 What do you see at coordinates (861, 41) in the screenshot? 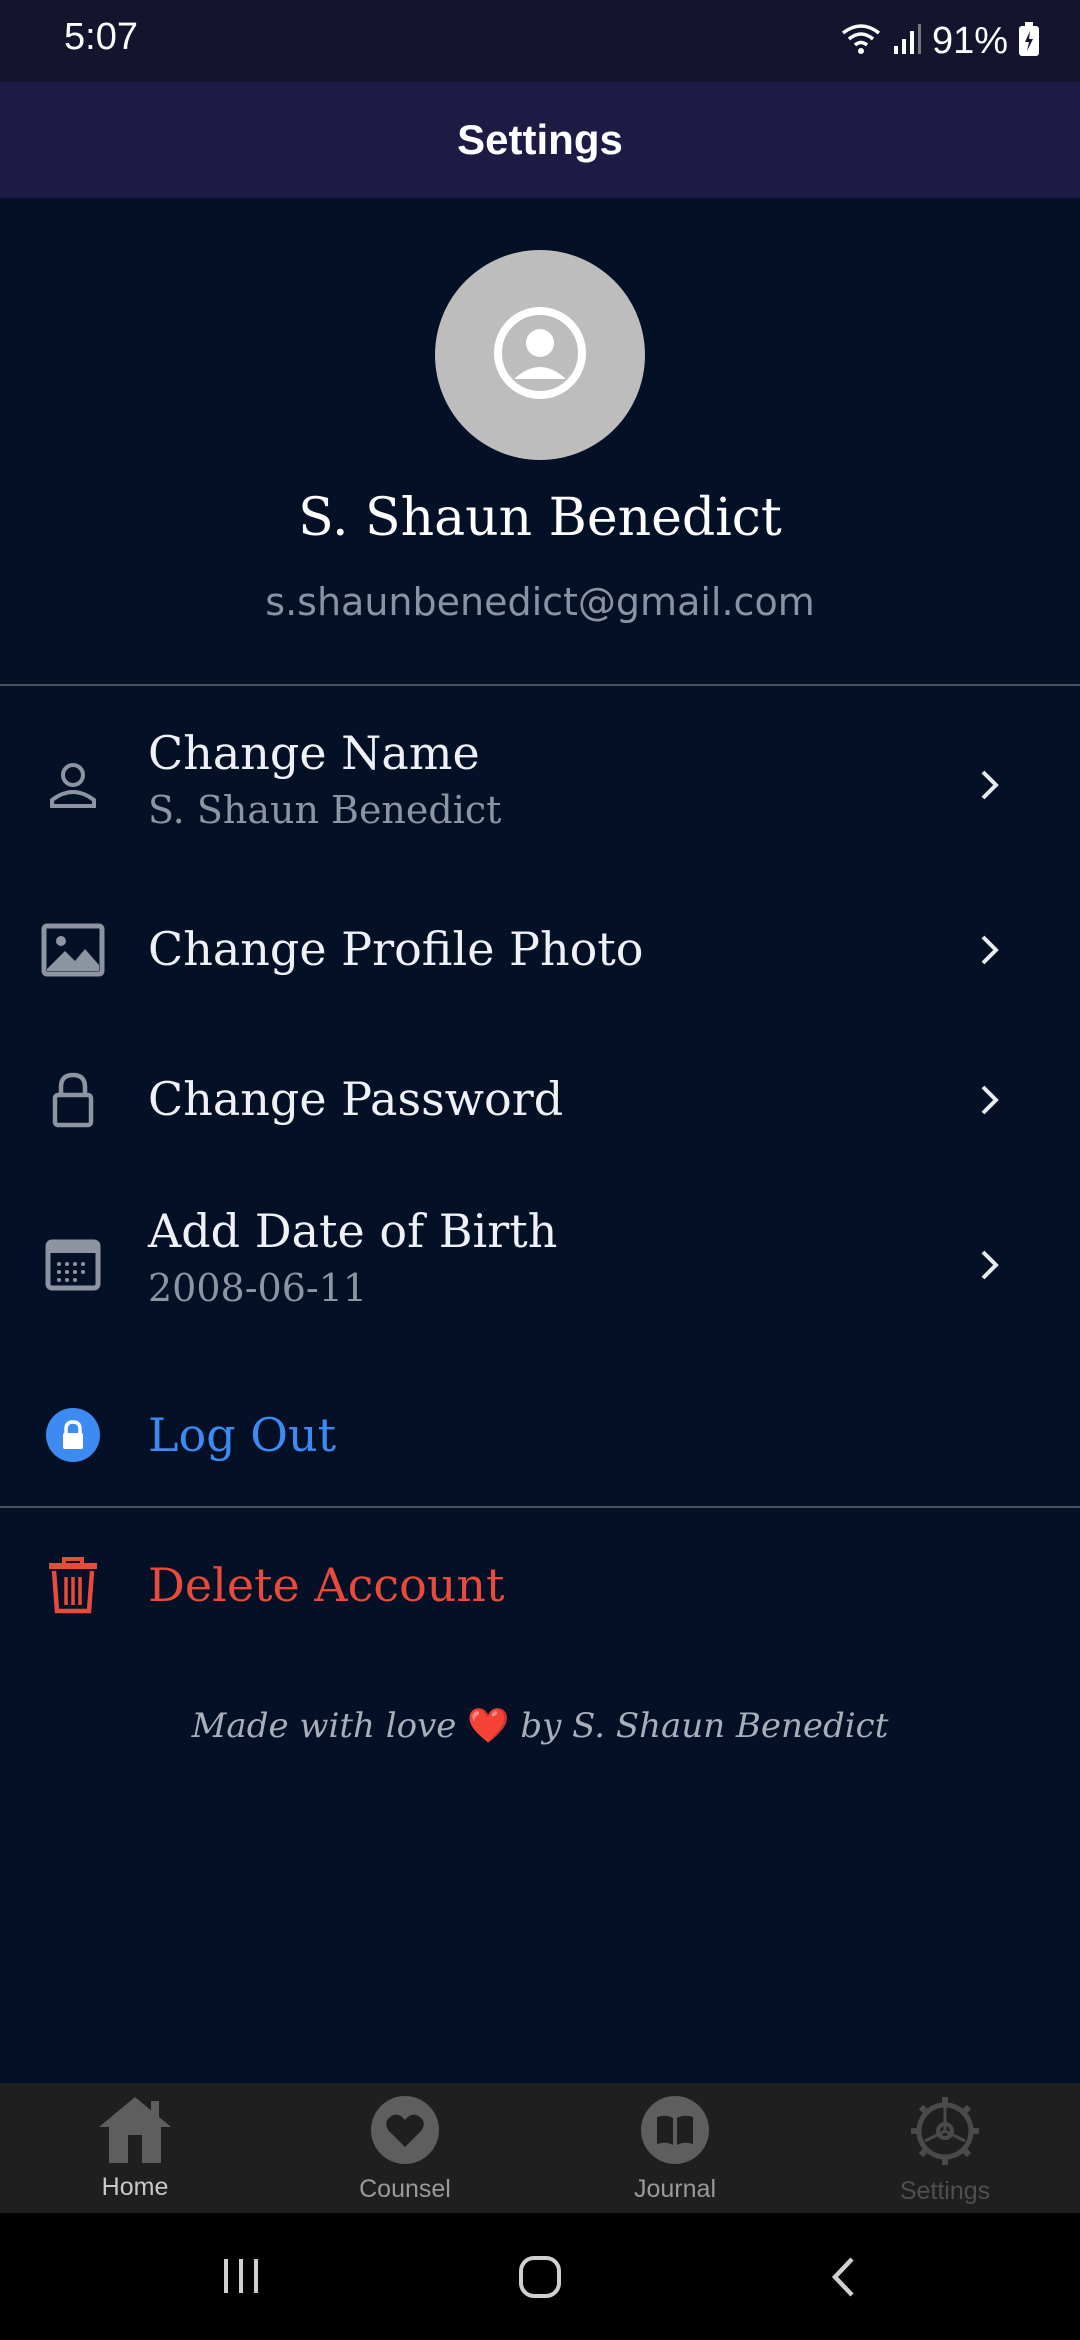
I see `wifi-icon` at bounding box center [861, 41].